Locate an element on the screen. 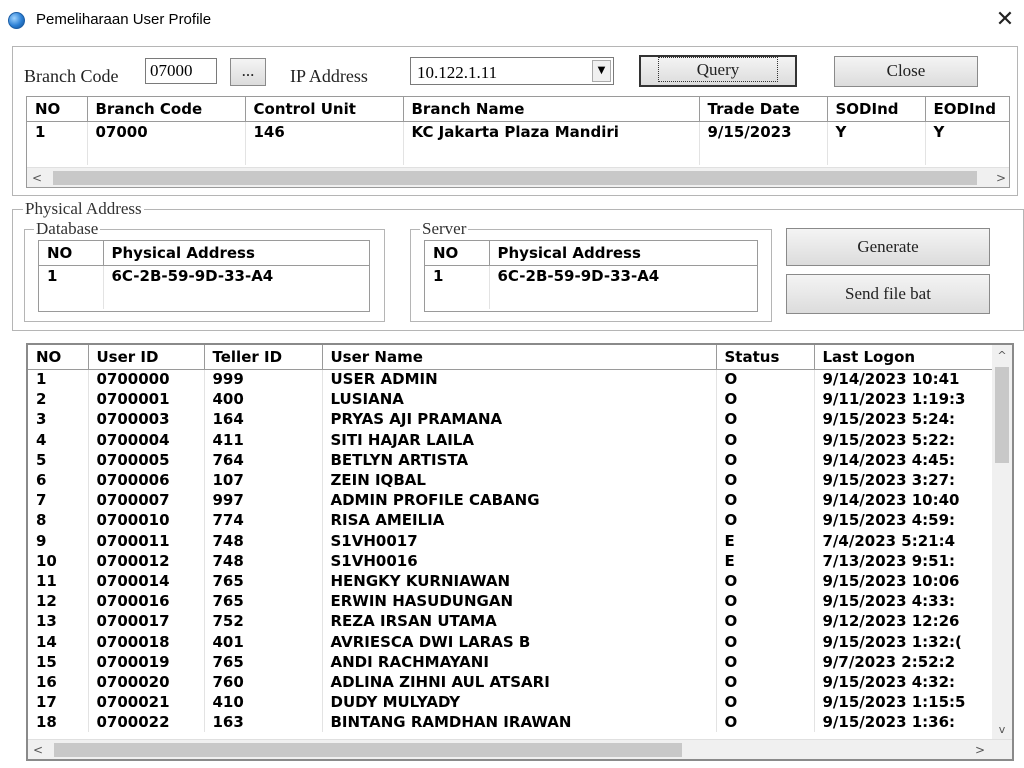 The height and width of the screenshot is (768, 1024). branch-code-input: 07000 is located at coordinates (181, 71).